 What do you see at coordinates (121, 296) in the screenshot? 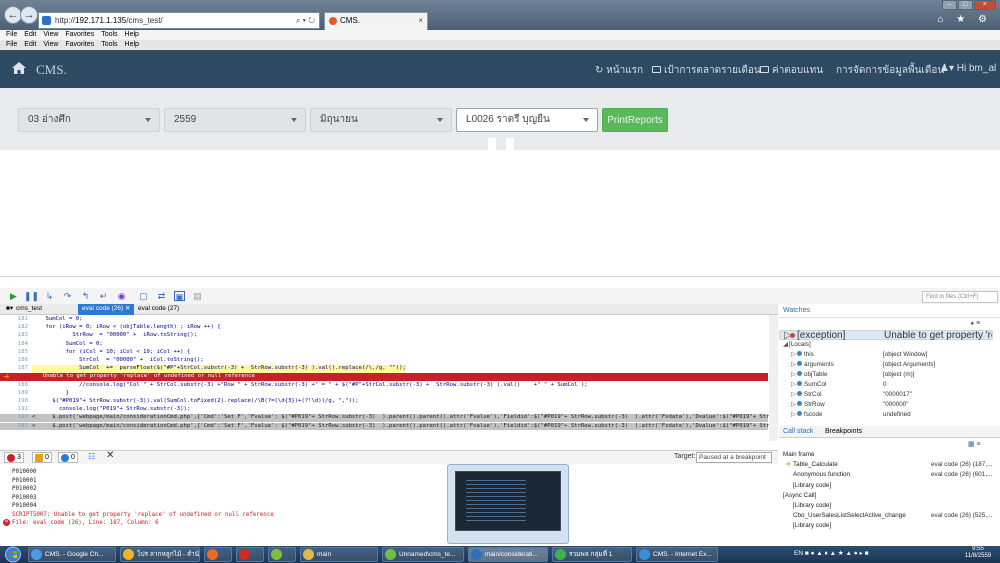
I see `exception-behavior-icon: ◉` at bounding box center [121, 296].